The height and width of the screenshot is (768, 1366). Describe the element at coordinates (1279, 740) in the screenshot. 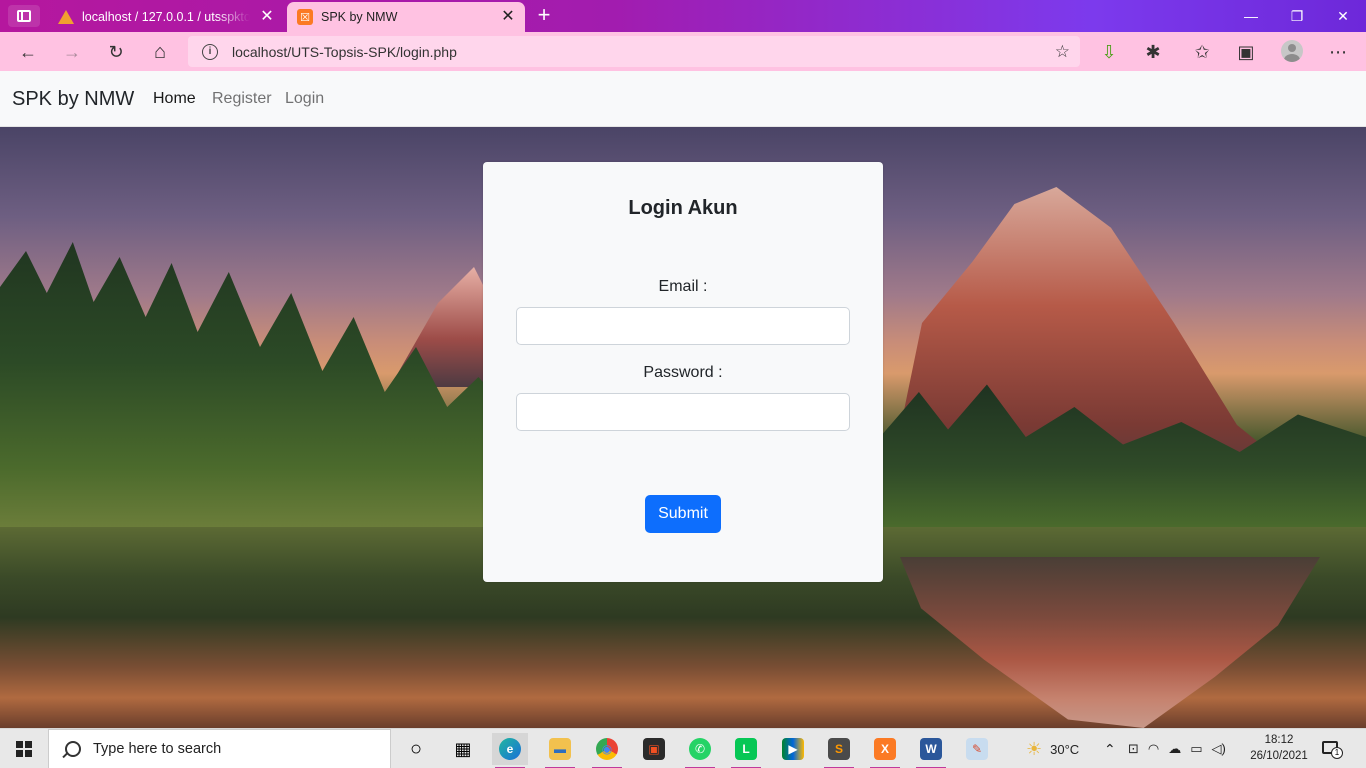

I see `clock-time: 18:12` at that location.